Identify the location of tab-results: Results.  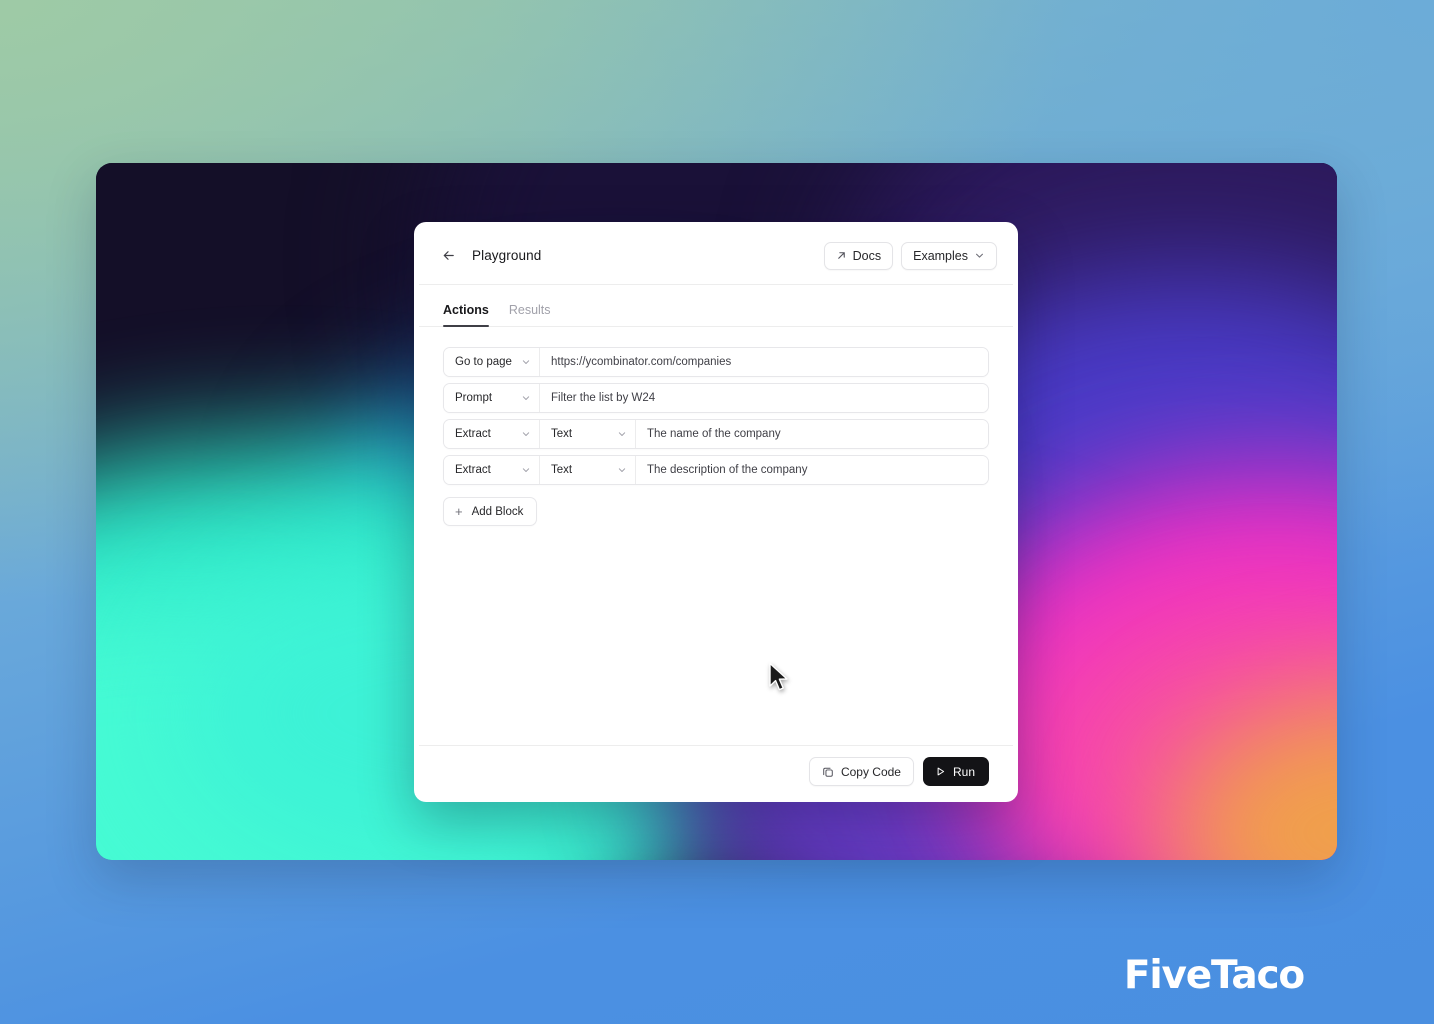
(530, 314).